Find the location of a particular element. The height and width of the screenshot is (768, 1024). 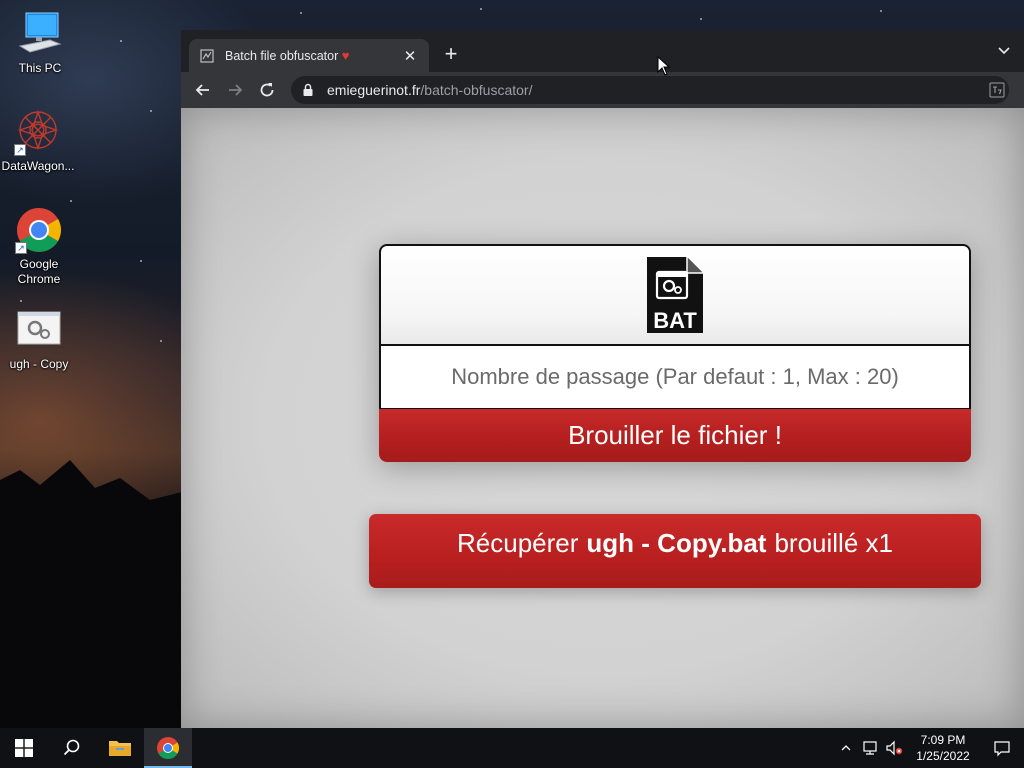

file-drop-zone: BAT is located at coordinates (675, 294).